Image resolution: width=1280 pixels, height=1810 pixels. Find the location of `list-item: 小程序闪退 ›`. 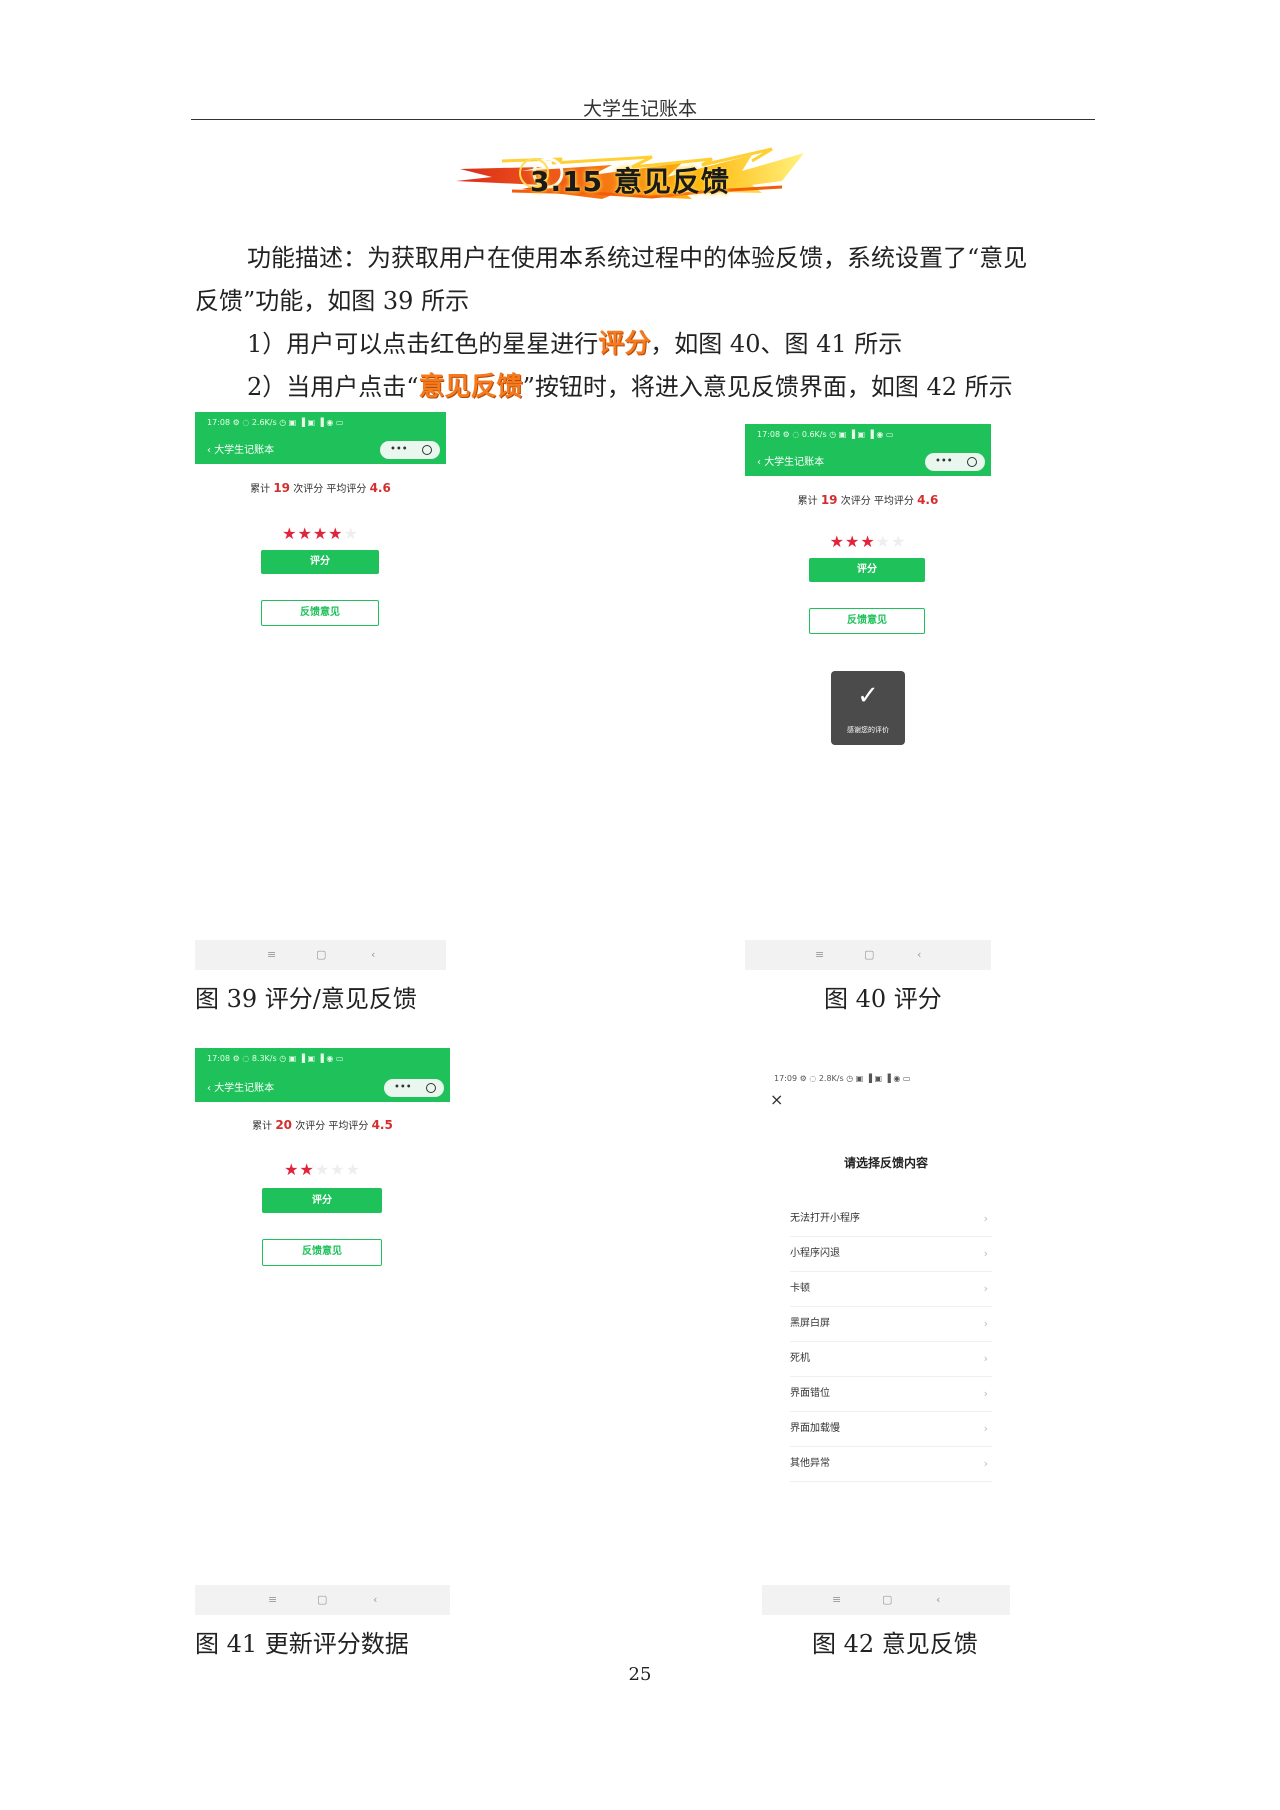

list-item: 小程序闪退 › is located at coordinates (891, 1254).